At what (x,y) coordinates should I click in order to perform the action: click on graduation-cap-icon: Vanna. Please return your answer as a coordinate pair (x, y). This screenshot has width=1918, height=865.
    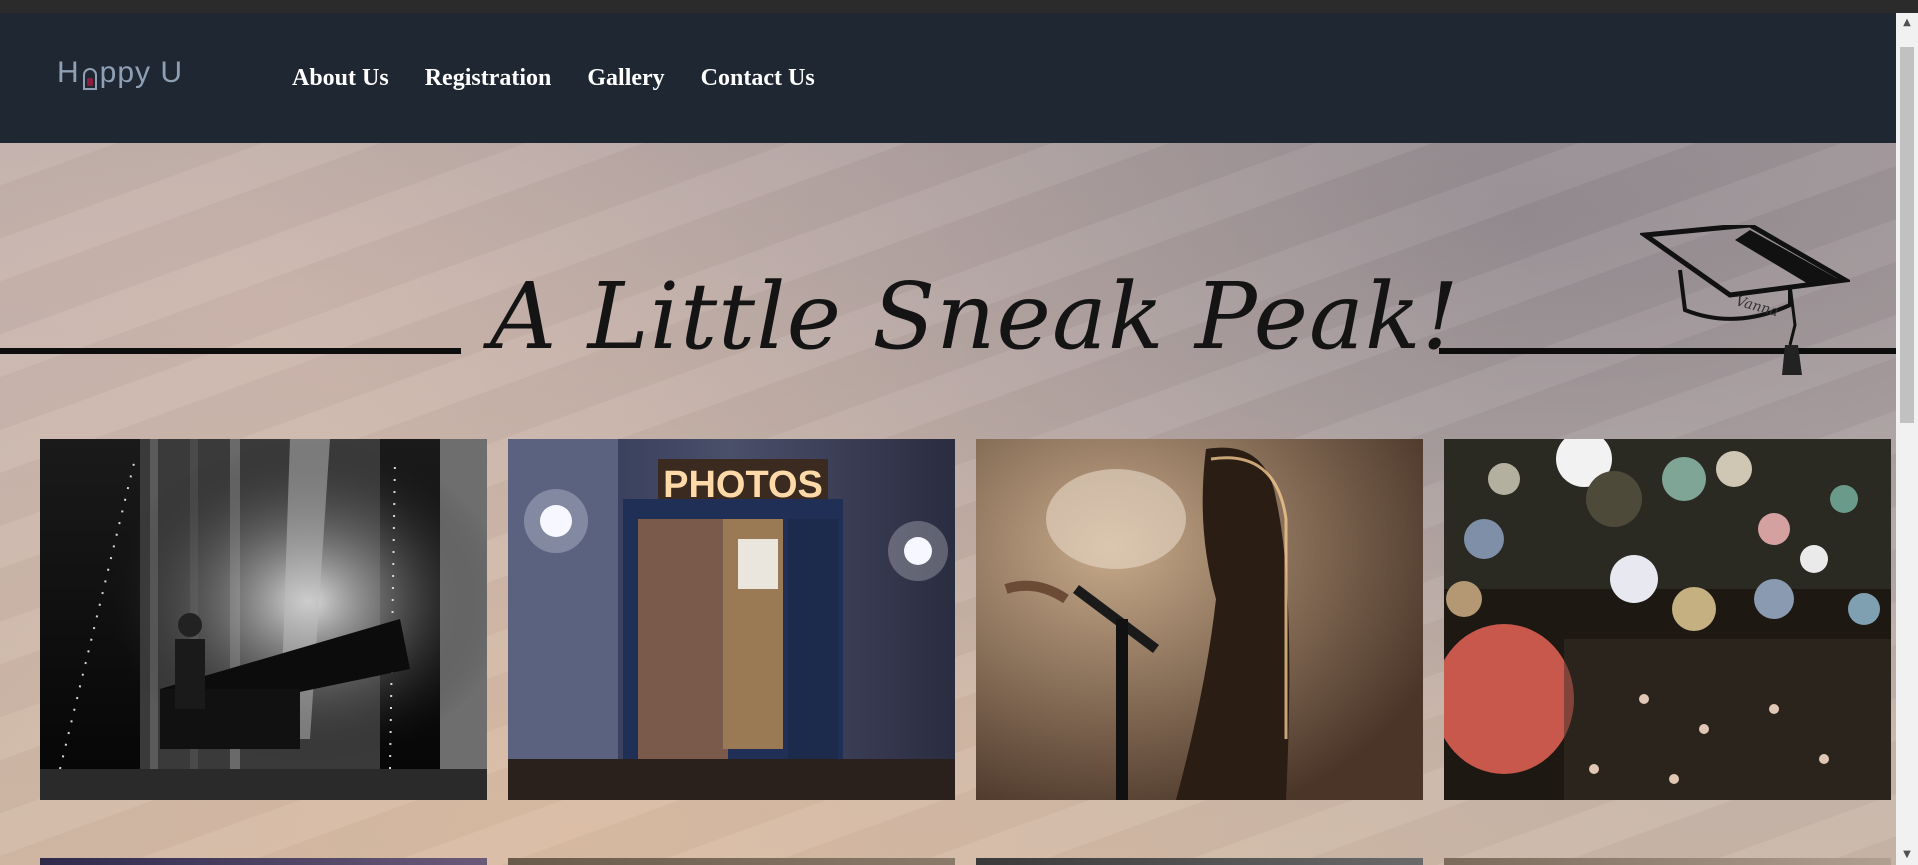
    Looking at the image, I should click on (1745, 298).